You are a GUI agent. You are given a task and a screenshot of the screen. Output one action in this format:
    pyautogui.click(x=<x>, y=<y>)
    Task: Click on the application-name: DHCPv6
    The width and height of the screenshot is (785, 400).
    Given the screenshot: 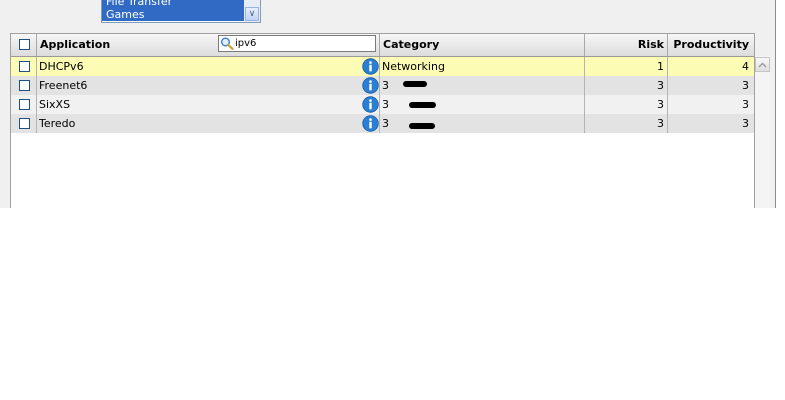 What is the action you would take?
    pyautogui.click(x=61, y=66)
    